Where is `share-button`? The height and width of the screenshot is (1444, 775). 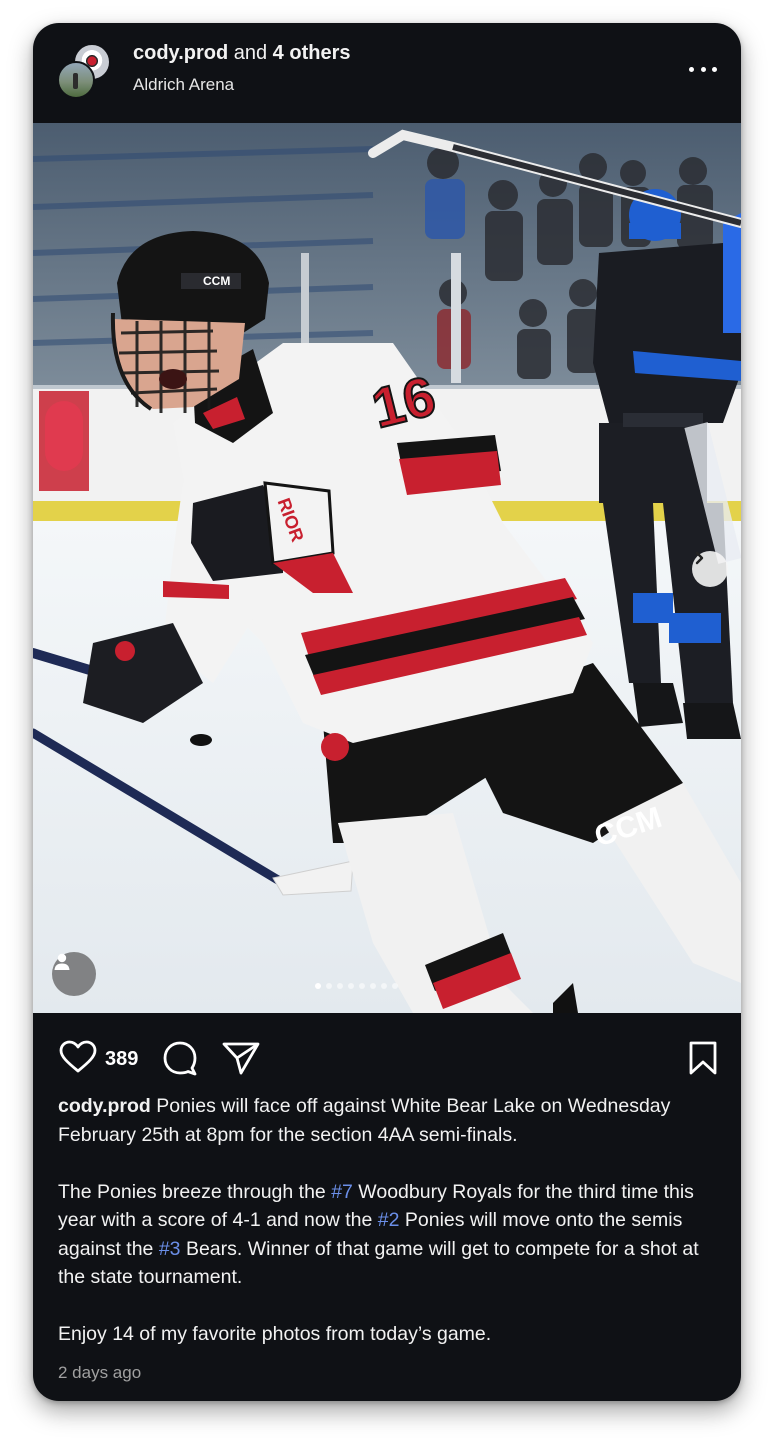
share-button is located at coordinates (241, 1058).